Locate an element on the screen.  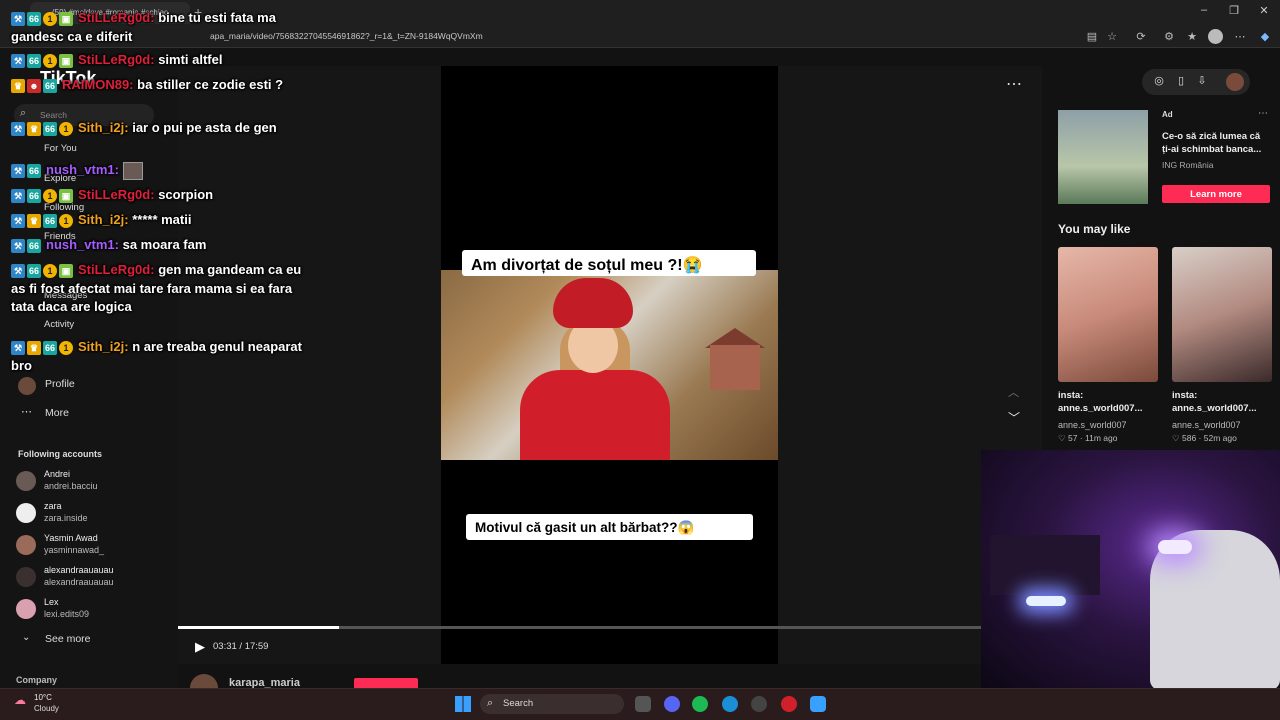
task-view-icon is located at coordinates (643, 704).